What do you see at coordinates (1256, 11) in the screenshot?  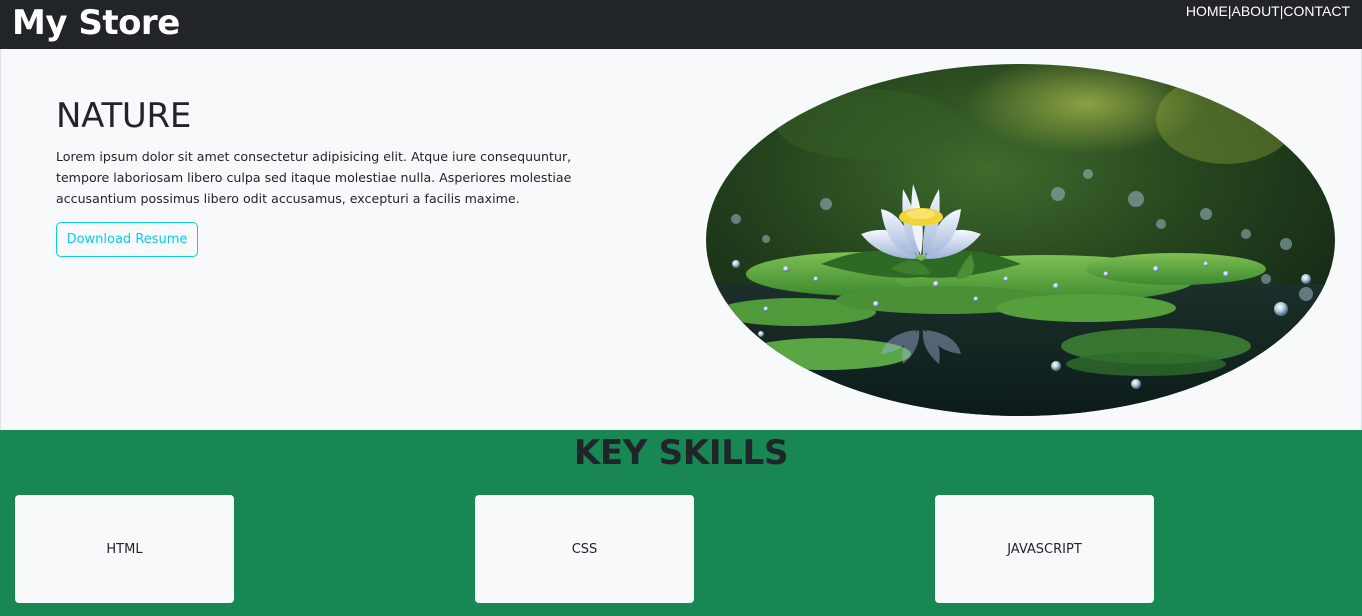 I see `nav-link-about: ABOUT` at bounding box center [1256, 11].